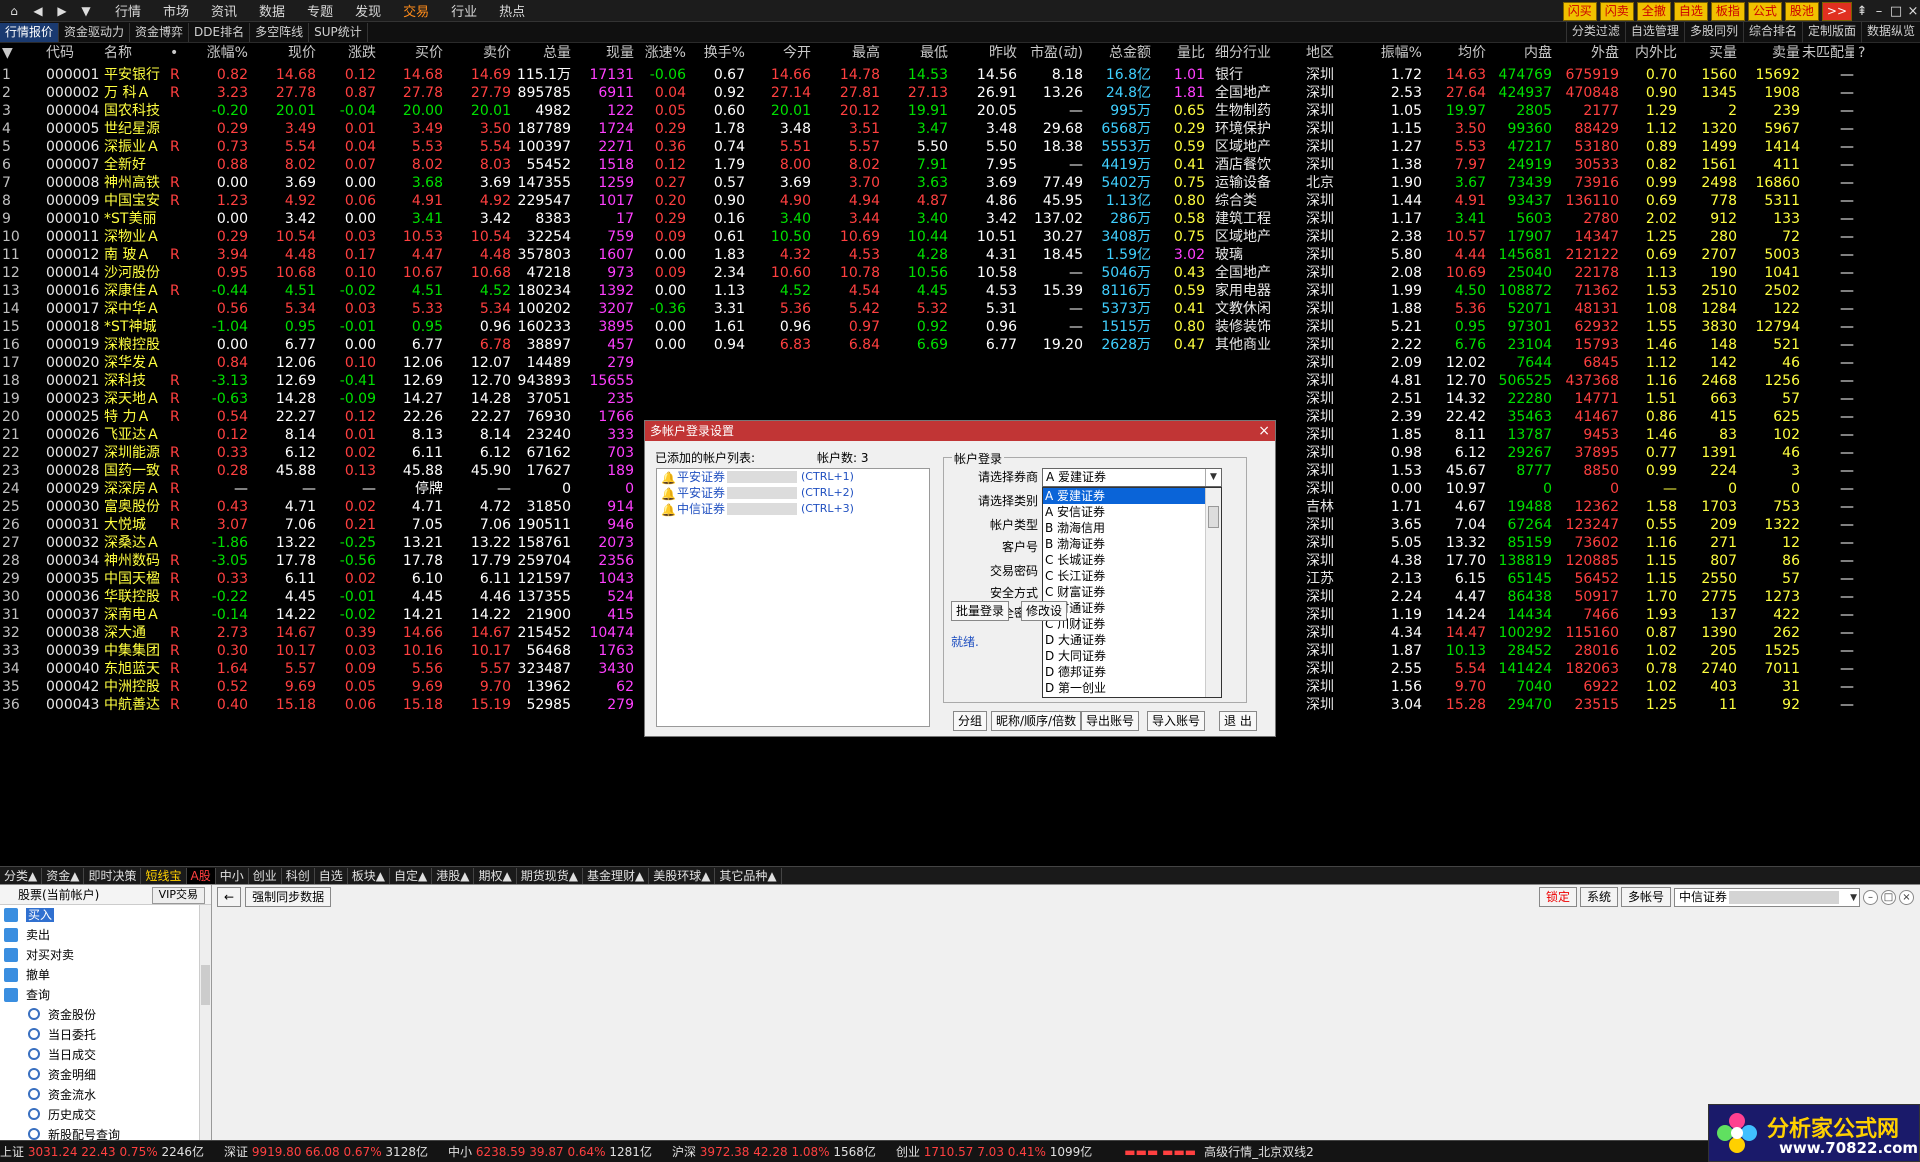 The height and width of the screenshot is (1162, 1920). Describe the element at coordinates (846, 54) in the screenshot. I see `header-col-14: 最高` at that location.